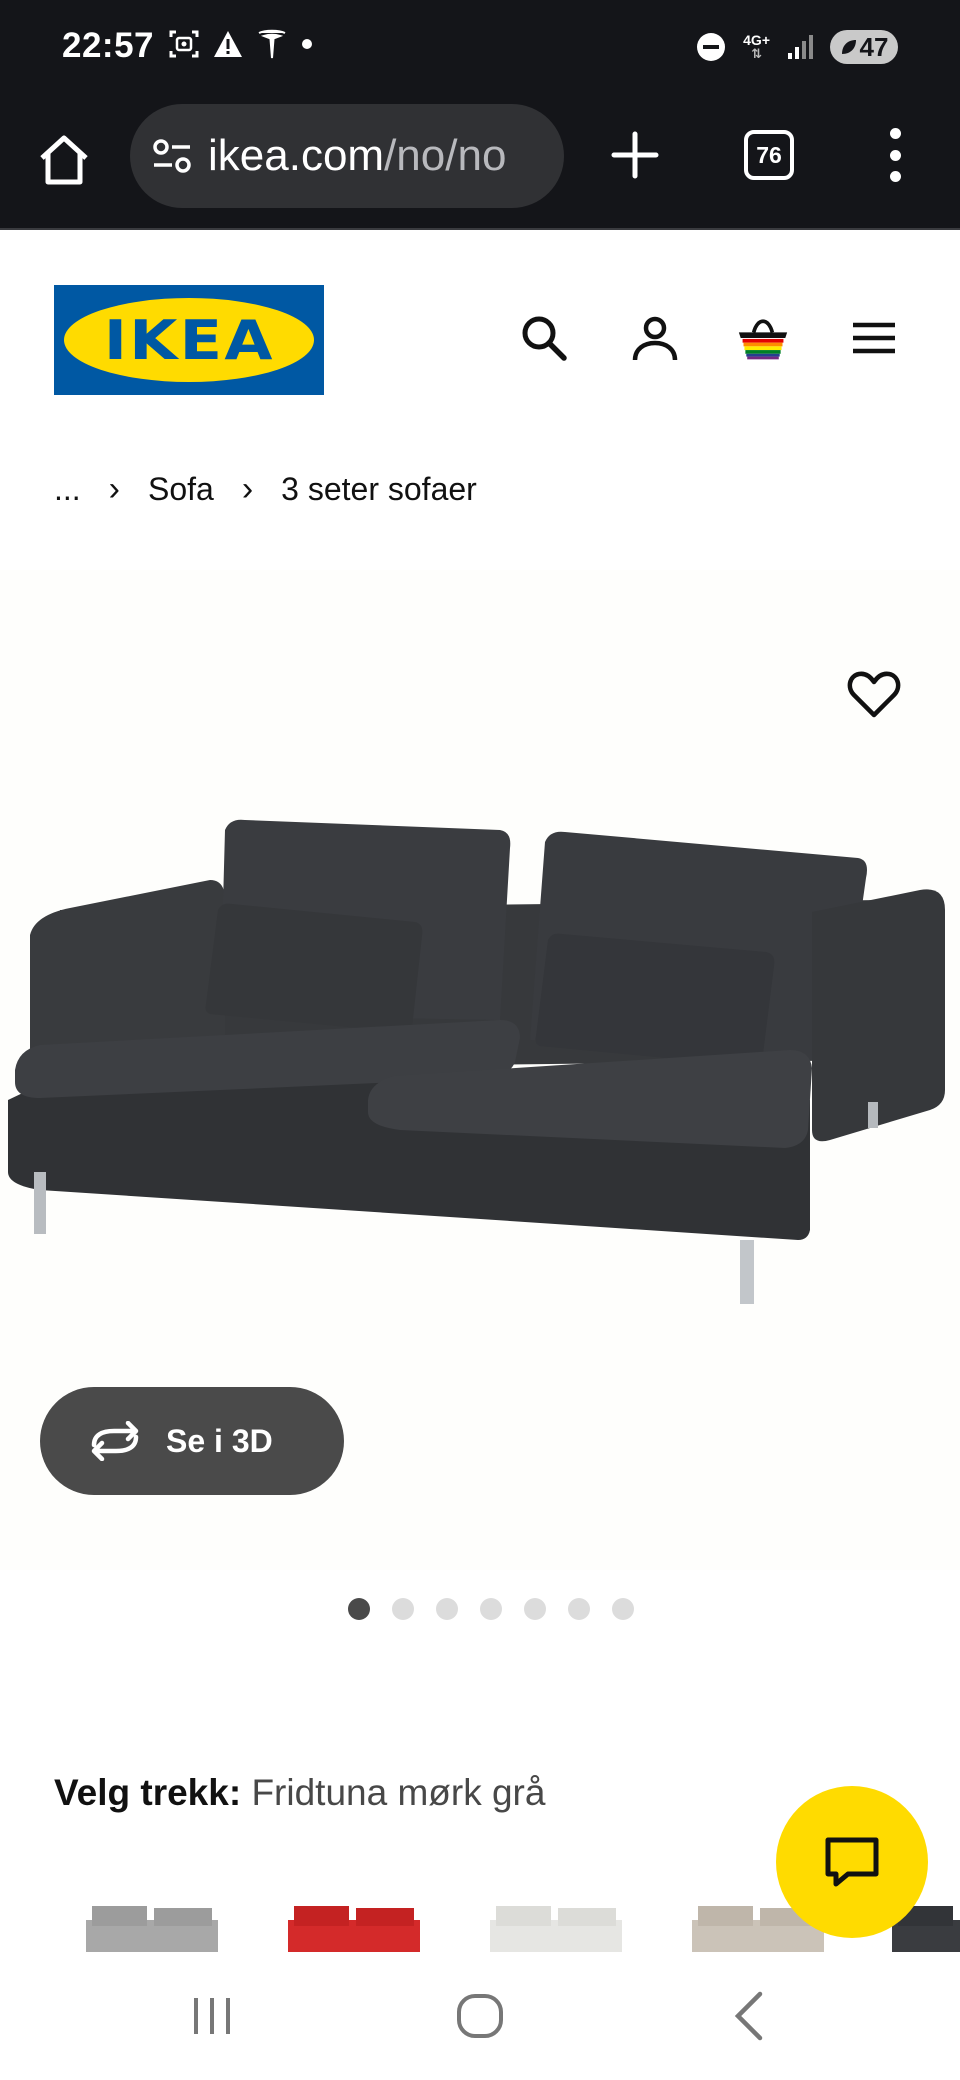 The height and width of the screenshot is (2080, 960). Describe the element at coordinates (272, 44) in the screenshot. I see `tesla-icon` at that location.